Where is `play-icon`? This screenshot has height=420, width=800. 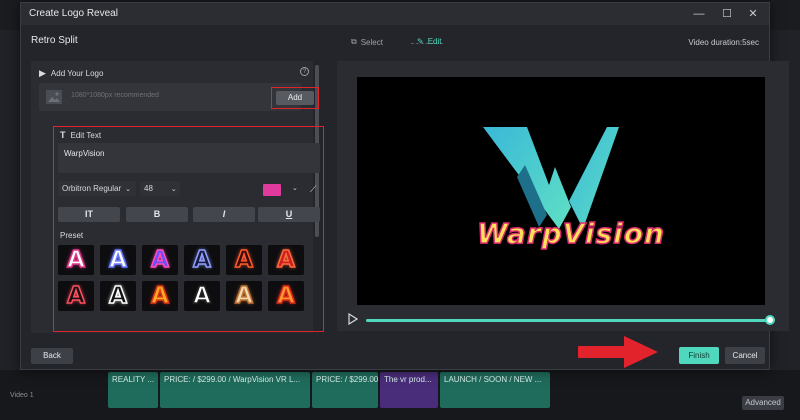 play-icon is located at coordinates (353, 319).